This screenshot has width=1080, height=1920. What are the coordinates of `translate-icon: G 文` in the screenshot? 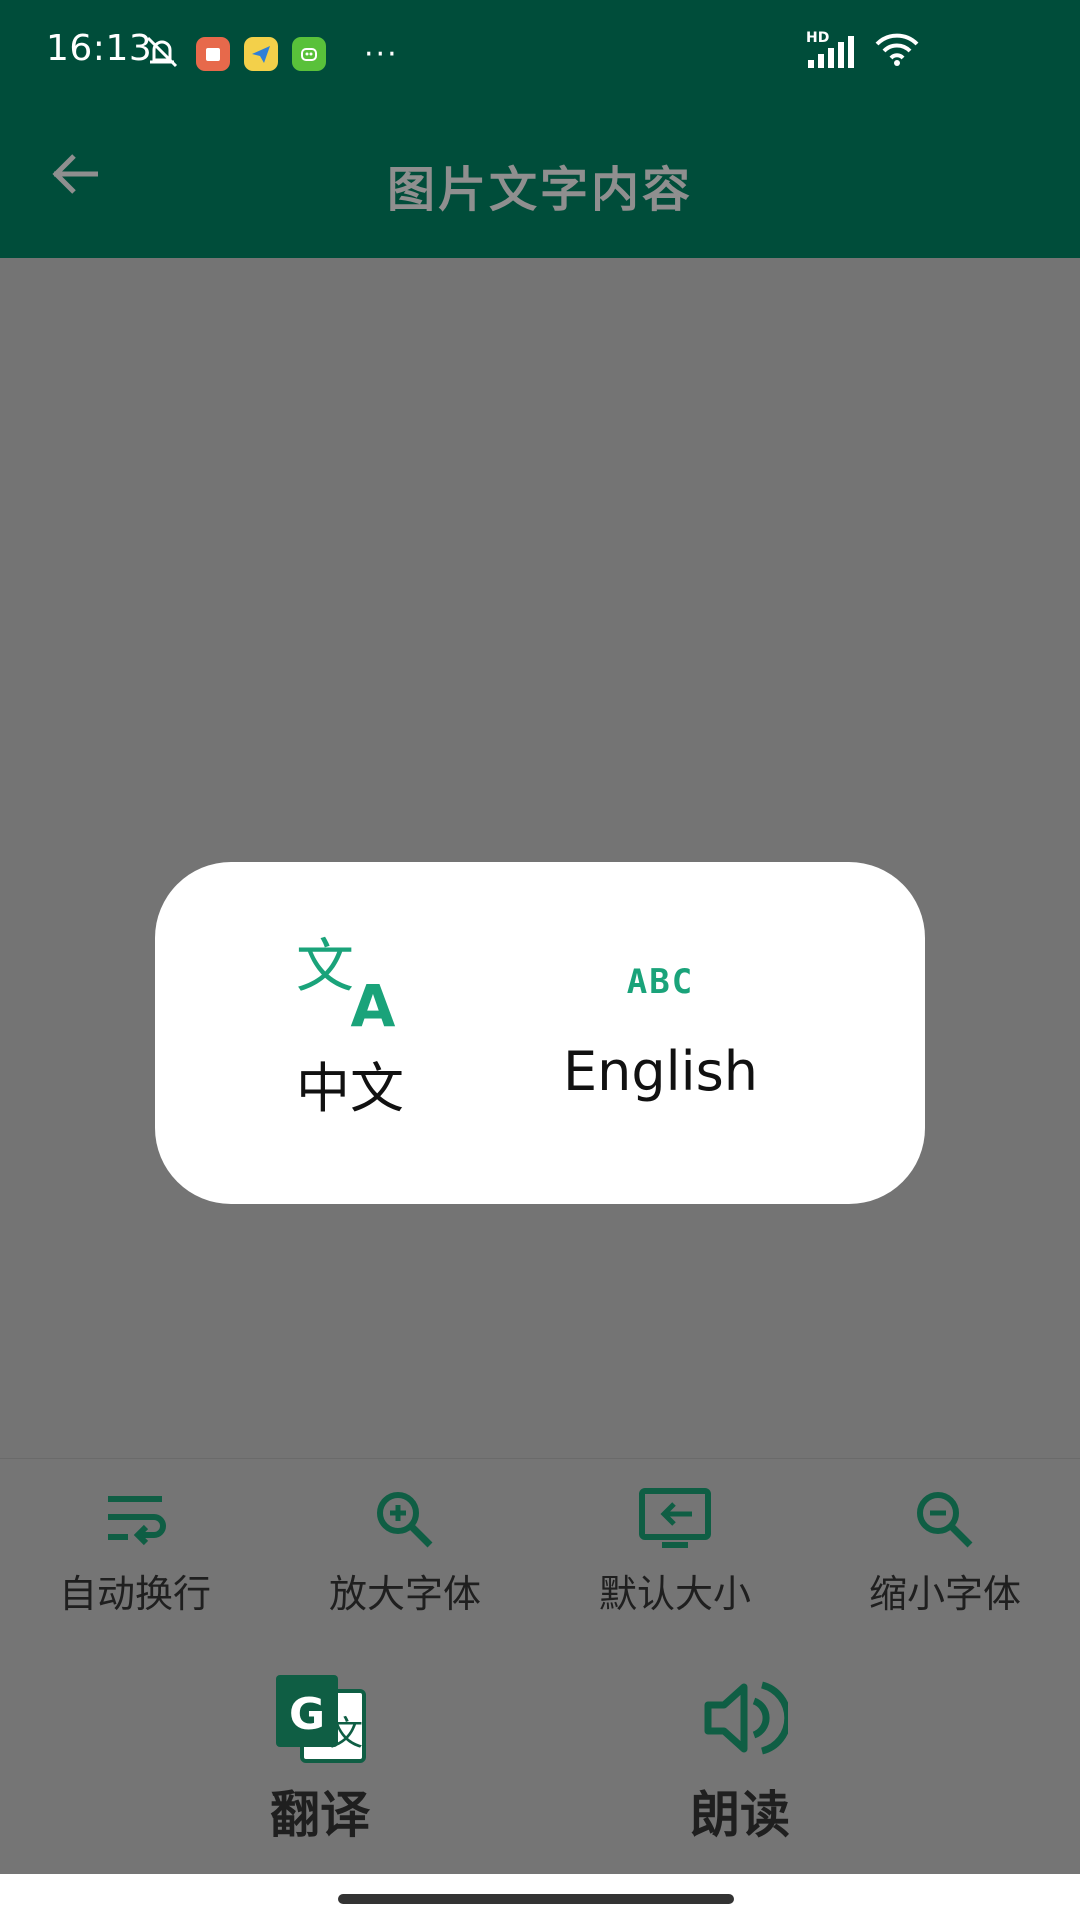 It's located at (320, 1720).